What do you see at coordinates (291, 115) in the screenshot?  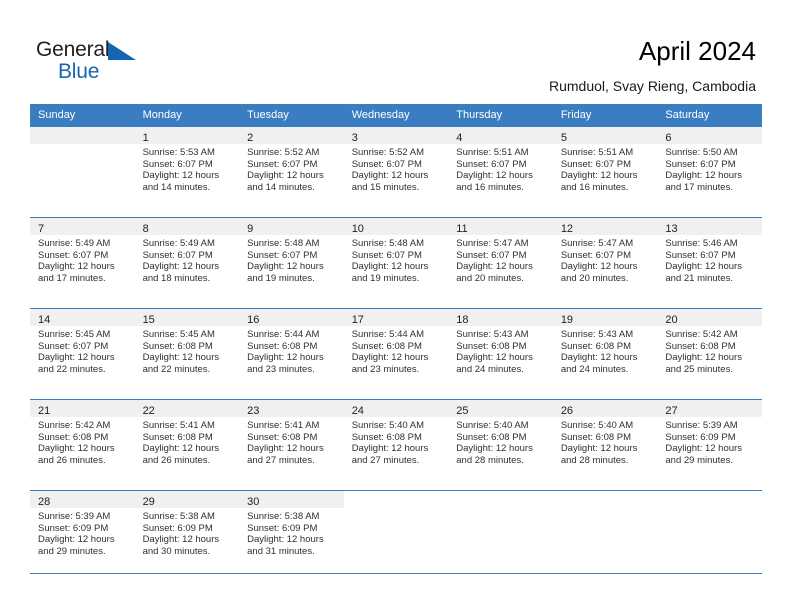 I see `weekday-header-tuesday: Tuesday` at bounding box center [291, 115].